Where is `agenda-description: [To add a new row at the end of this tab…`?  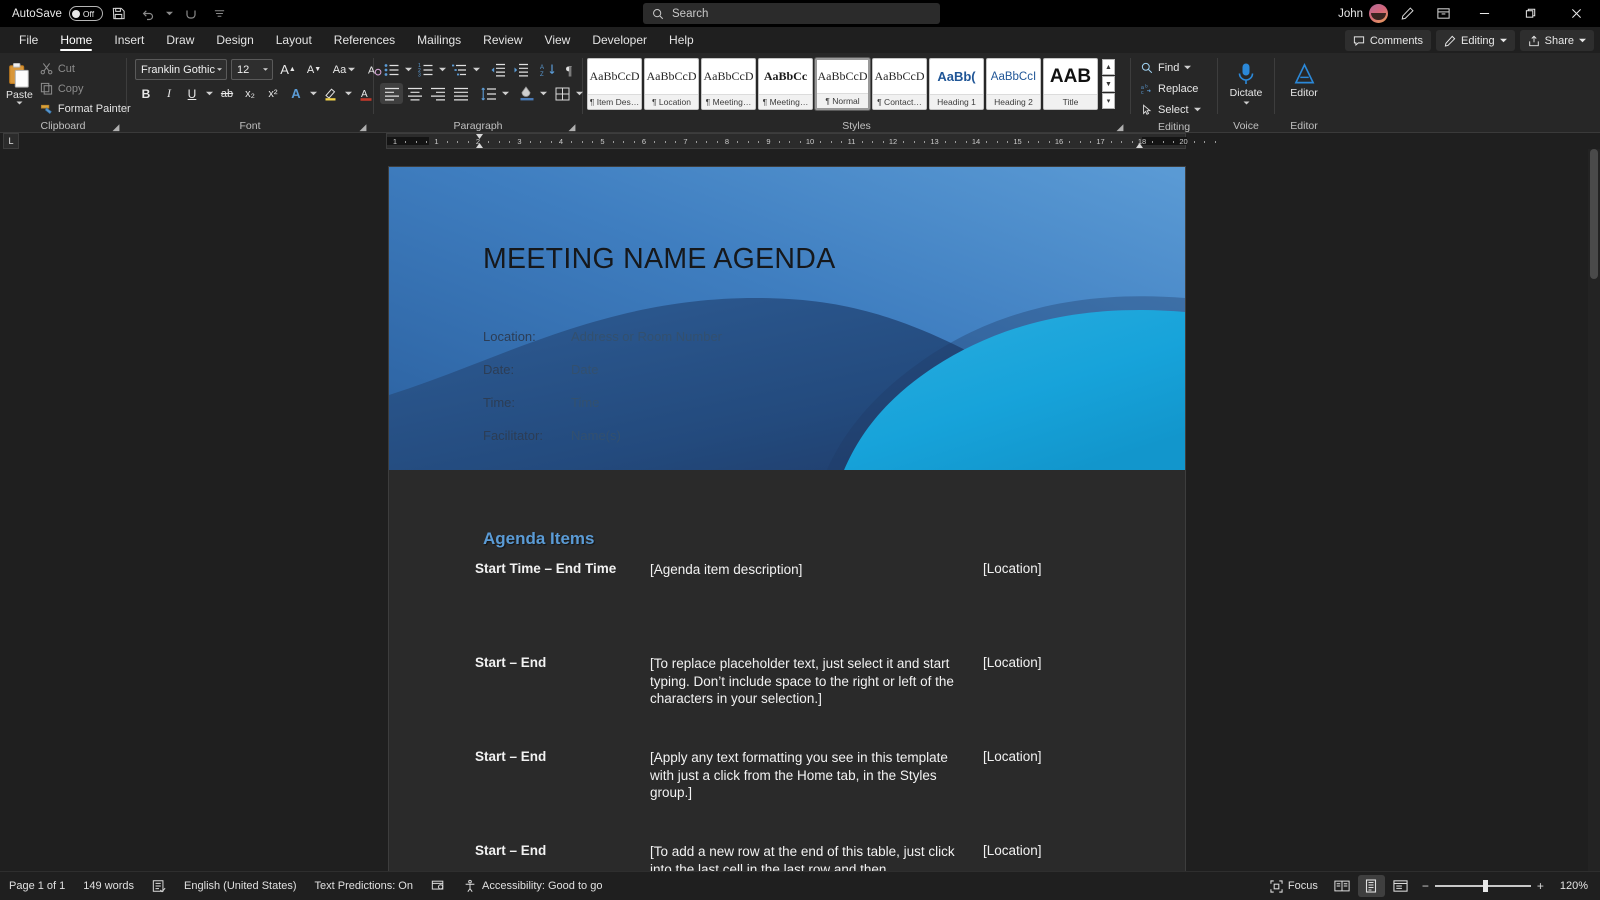
agenda-description: [To add a new row at the end of this tab… is located at coordinates (810, 857).